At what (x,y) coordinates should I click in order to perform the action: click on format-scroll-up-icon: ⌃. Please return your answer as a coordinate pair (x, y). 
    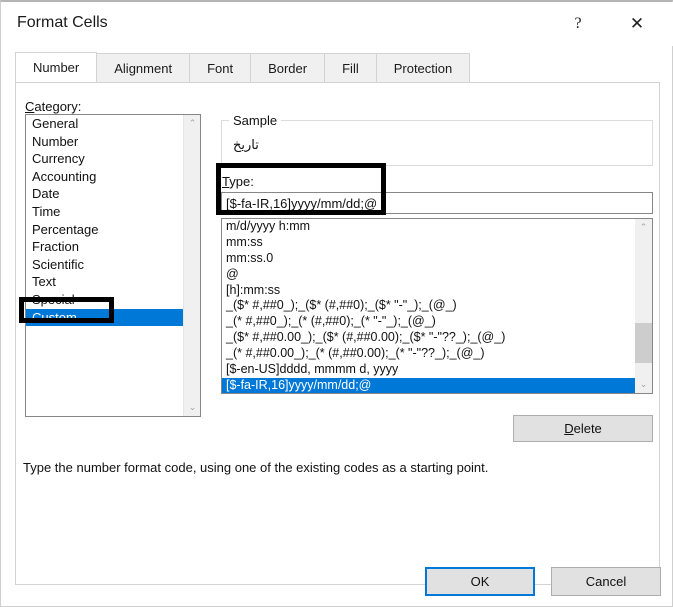
    Looking at the image, I should click on (643, 227).